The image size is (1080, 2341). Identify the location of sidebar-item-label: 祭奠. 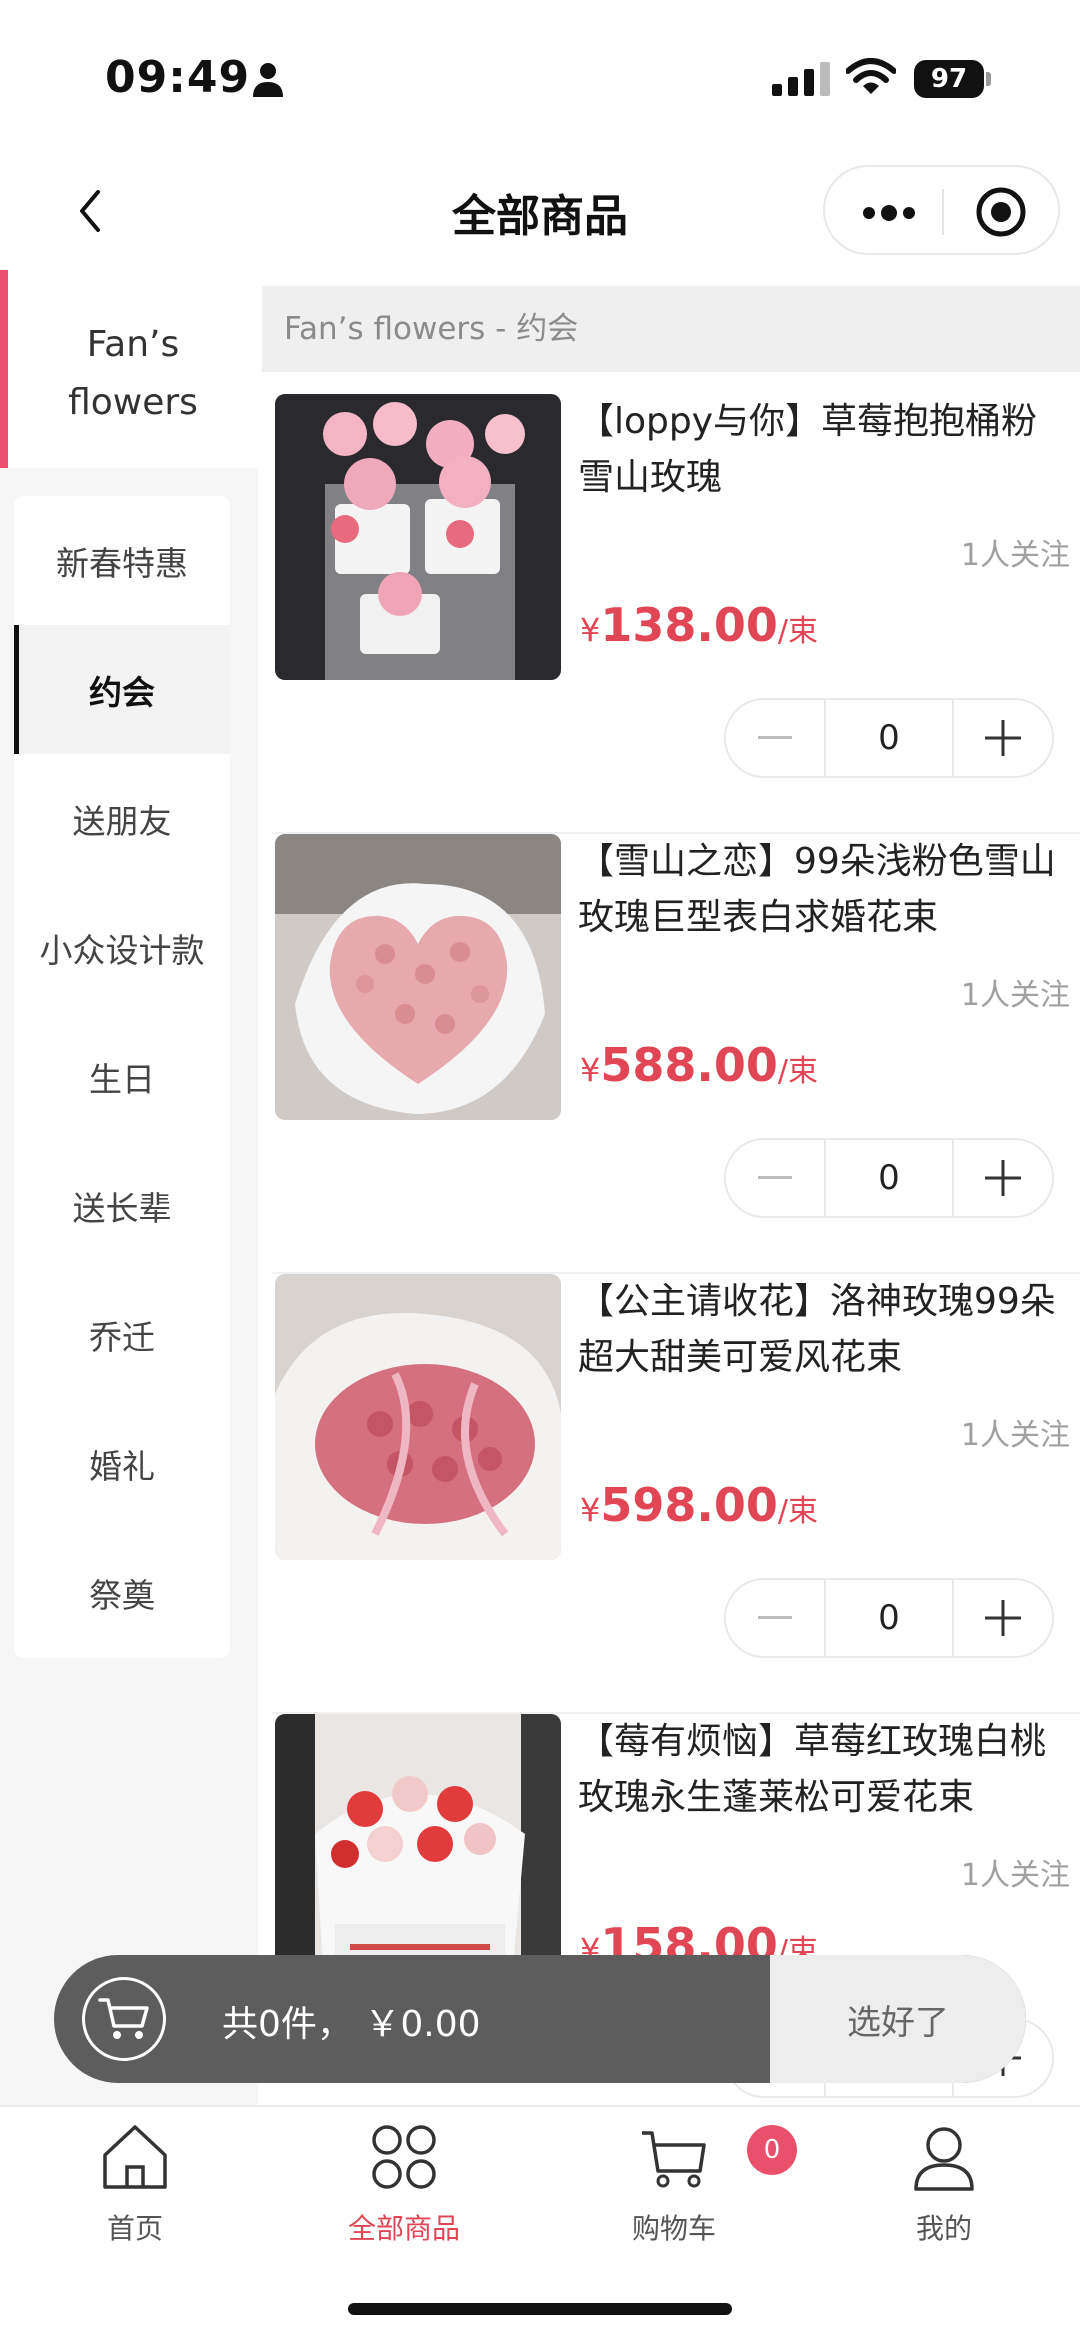
(122, 1595).